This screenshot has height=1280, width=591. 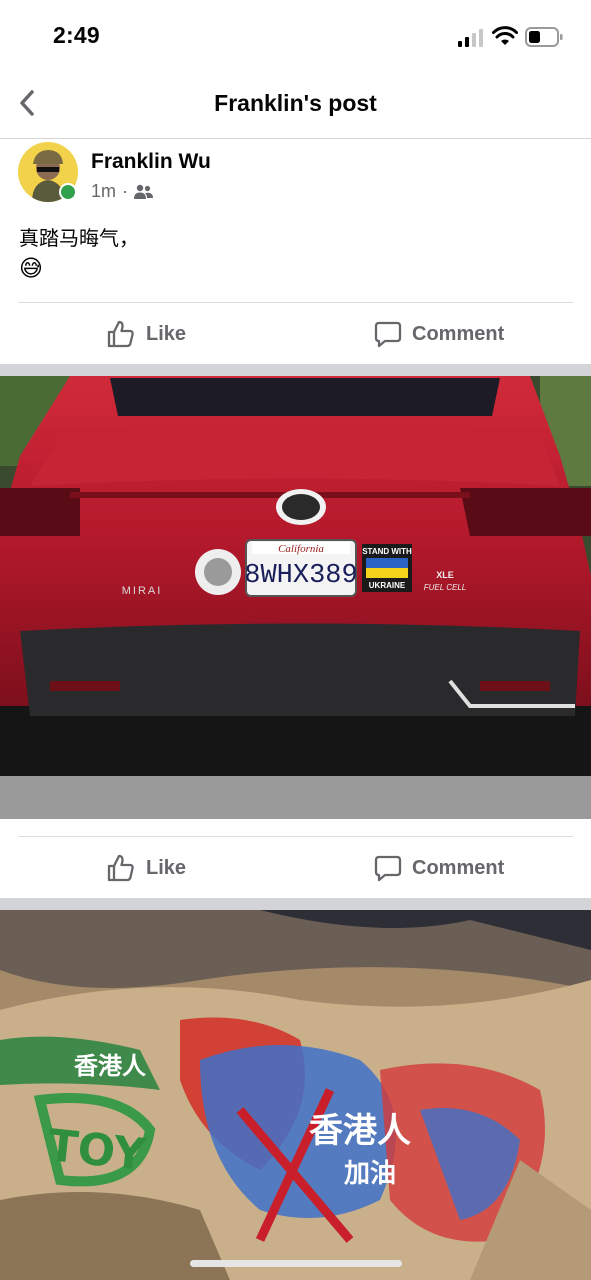 What do you see at coordinates (110, 1066) in the screenshot?
I see `graffiti-text-1: 香港人` at bounding box center [110, 1066].